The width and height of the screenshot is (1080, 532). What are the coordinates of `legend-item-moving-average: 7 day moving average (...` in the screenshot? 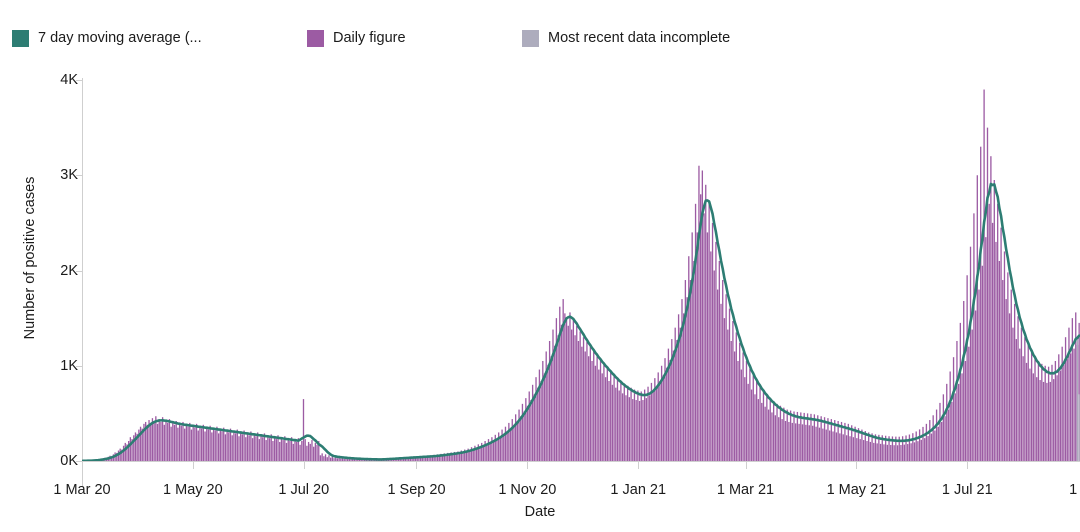 It's located at (107, 38).